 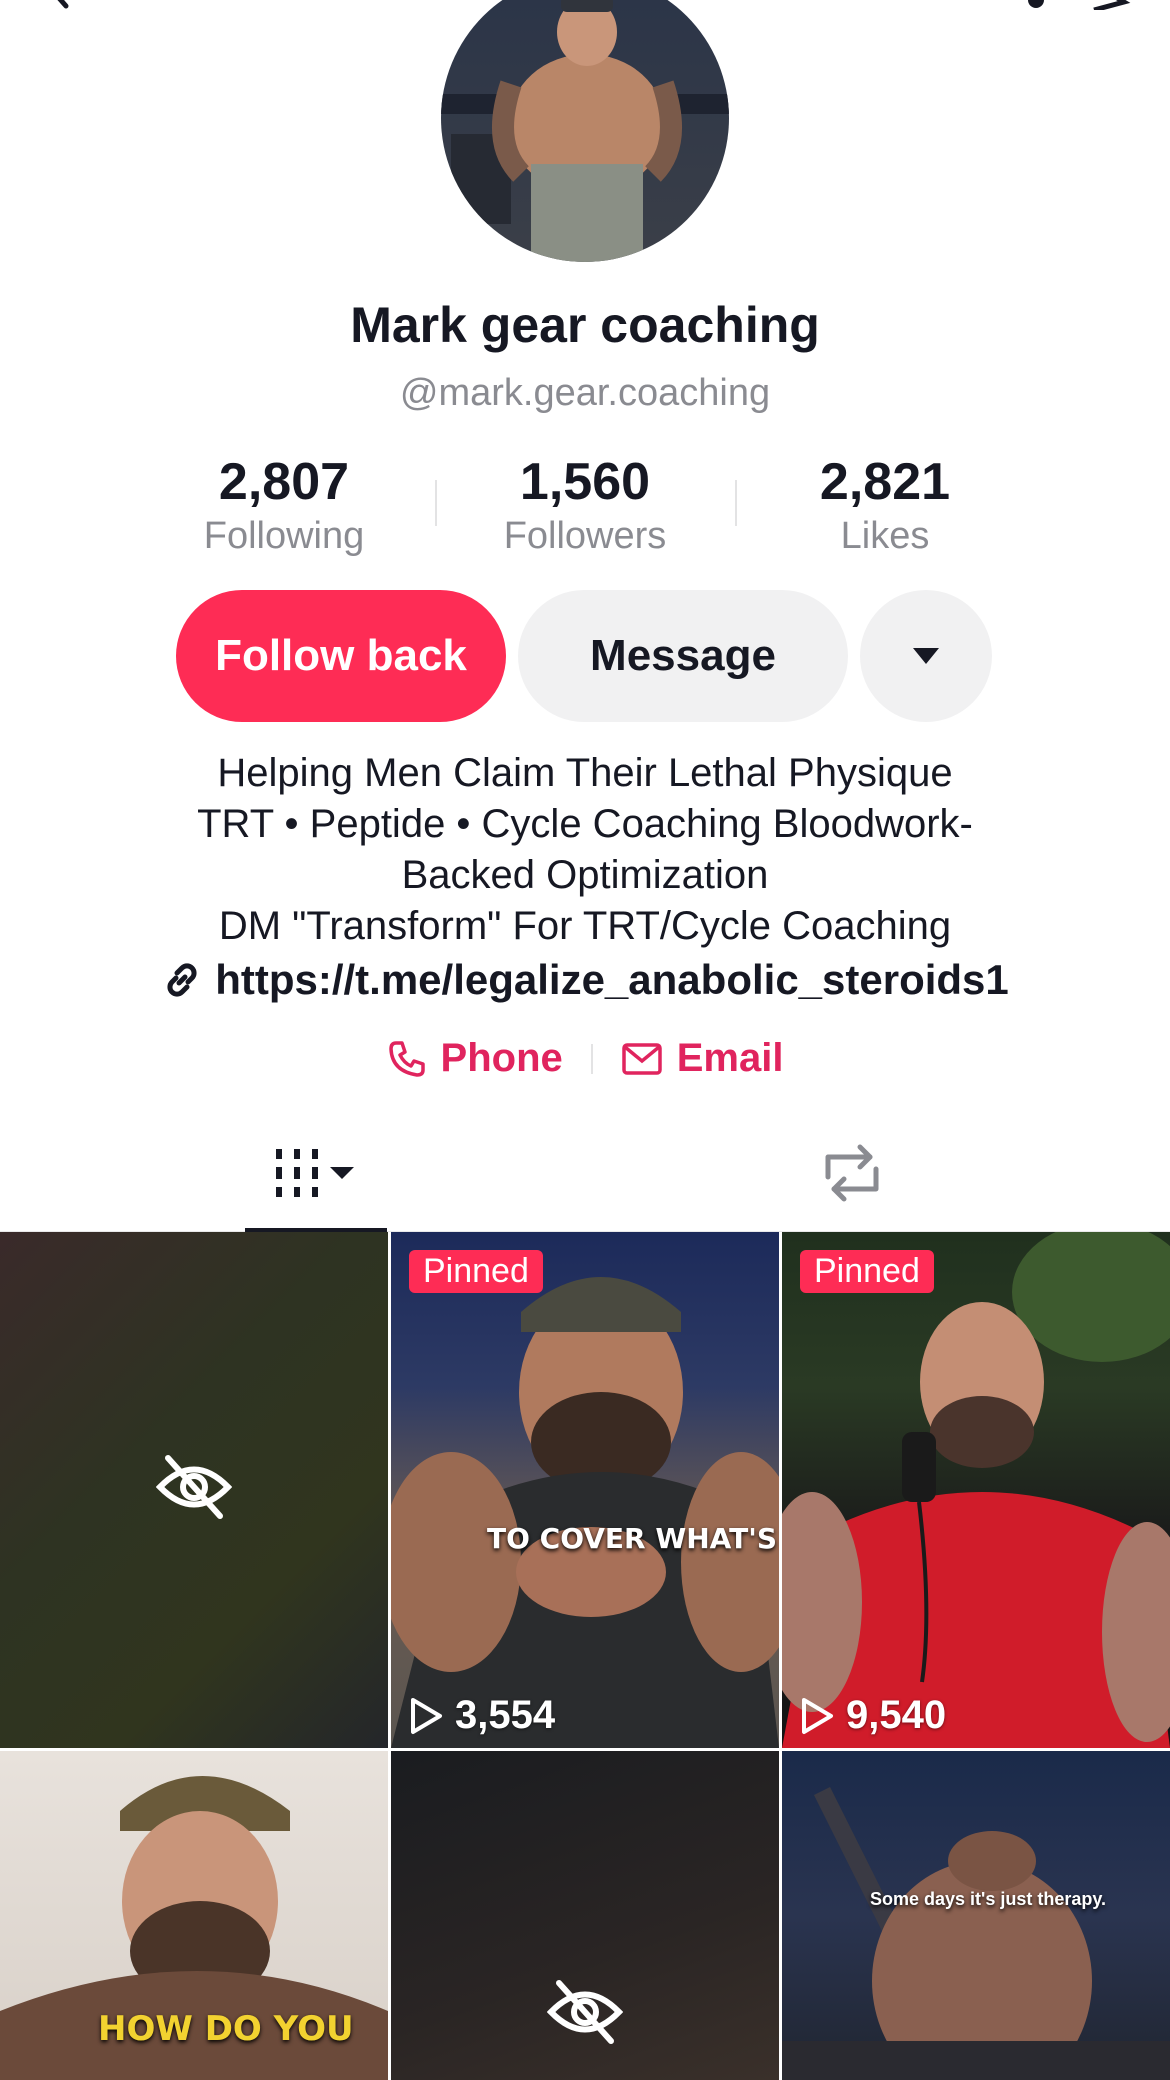 What do you see at coordinates (988, 1899) in the screenshot?
I see `video-caption: Some days it's just therapy.` at bounding box center [988, 1899].